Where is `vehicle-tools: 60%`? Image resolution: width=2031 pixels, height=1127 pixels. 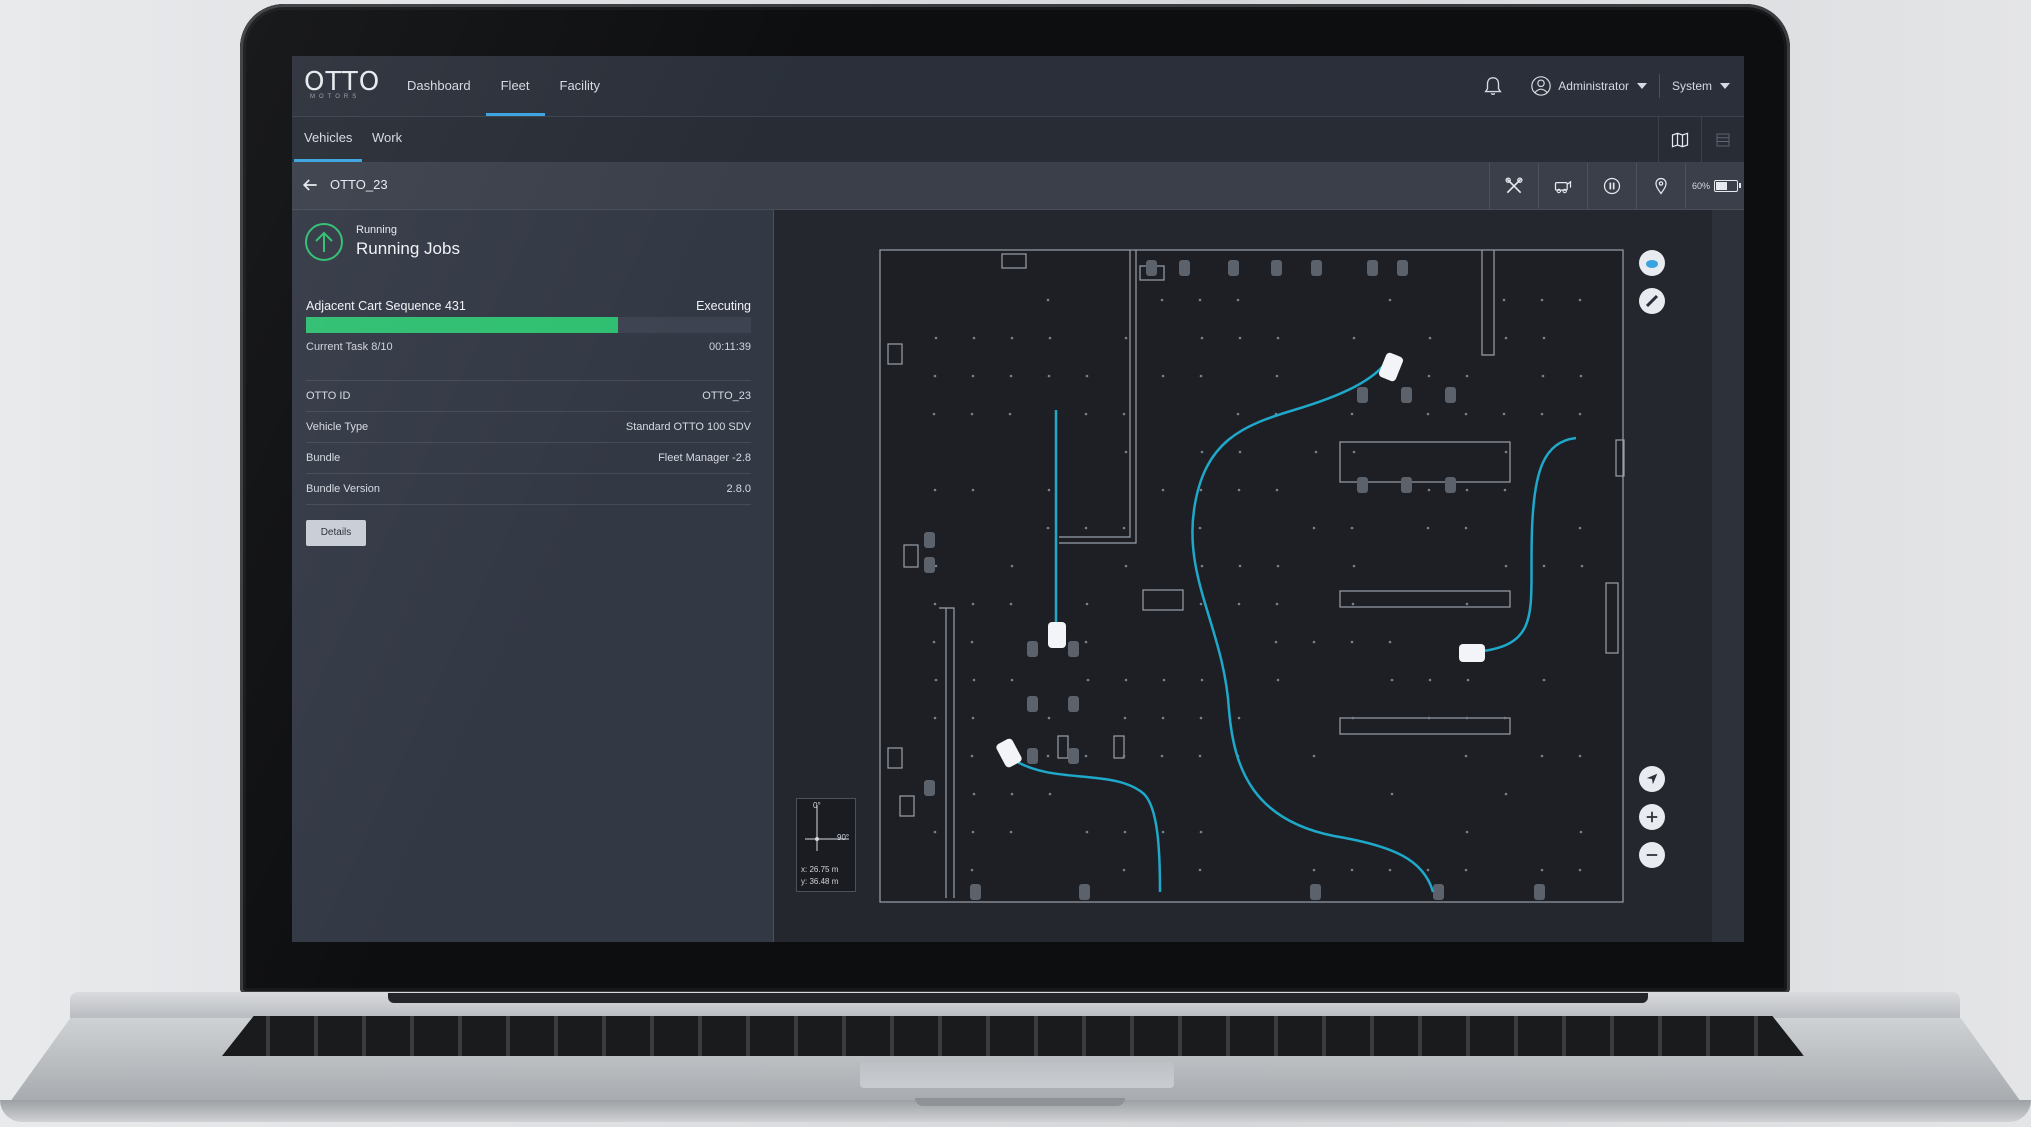
vehicle-tools: 60% is located at coordinates (1616, 186).